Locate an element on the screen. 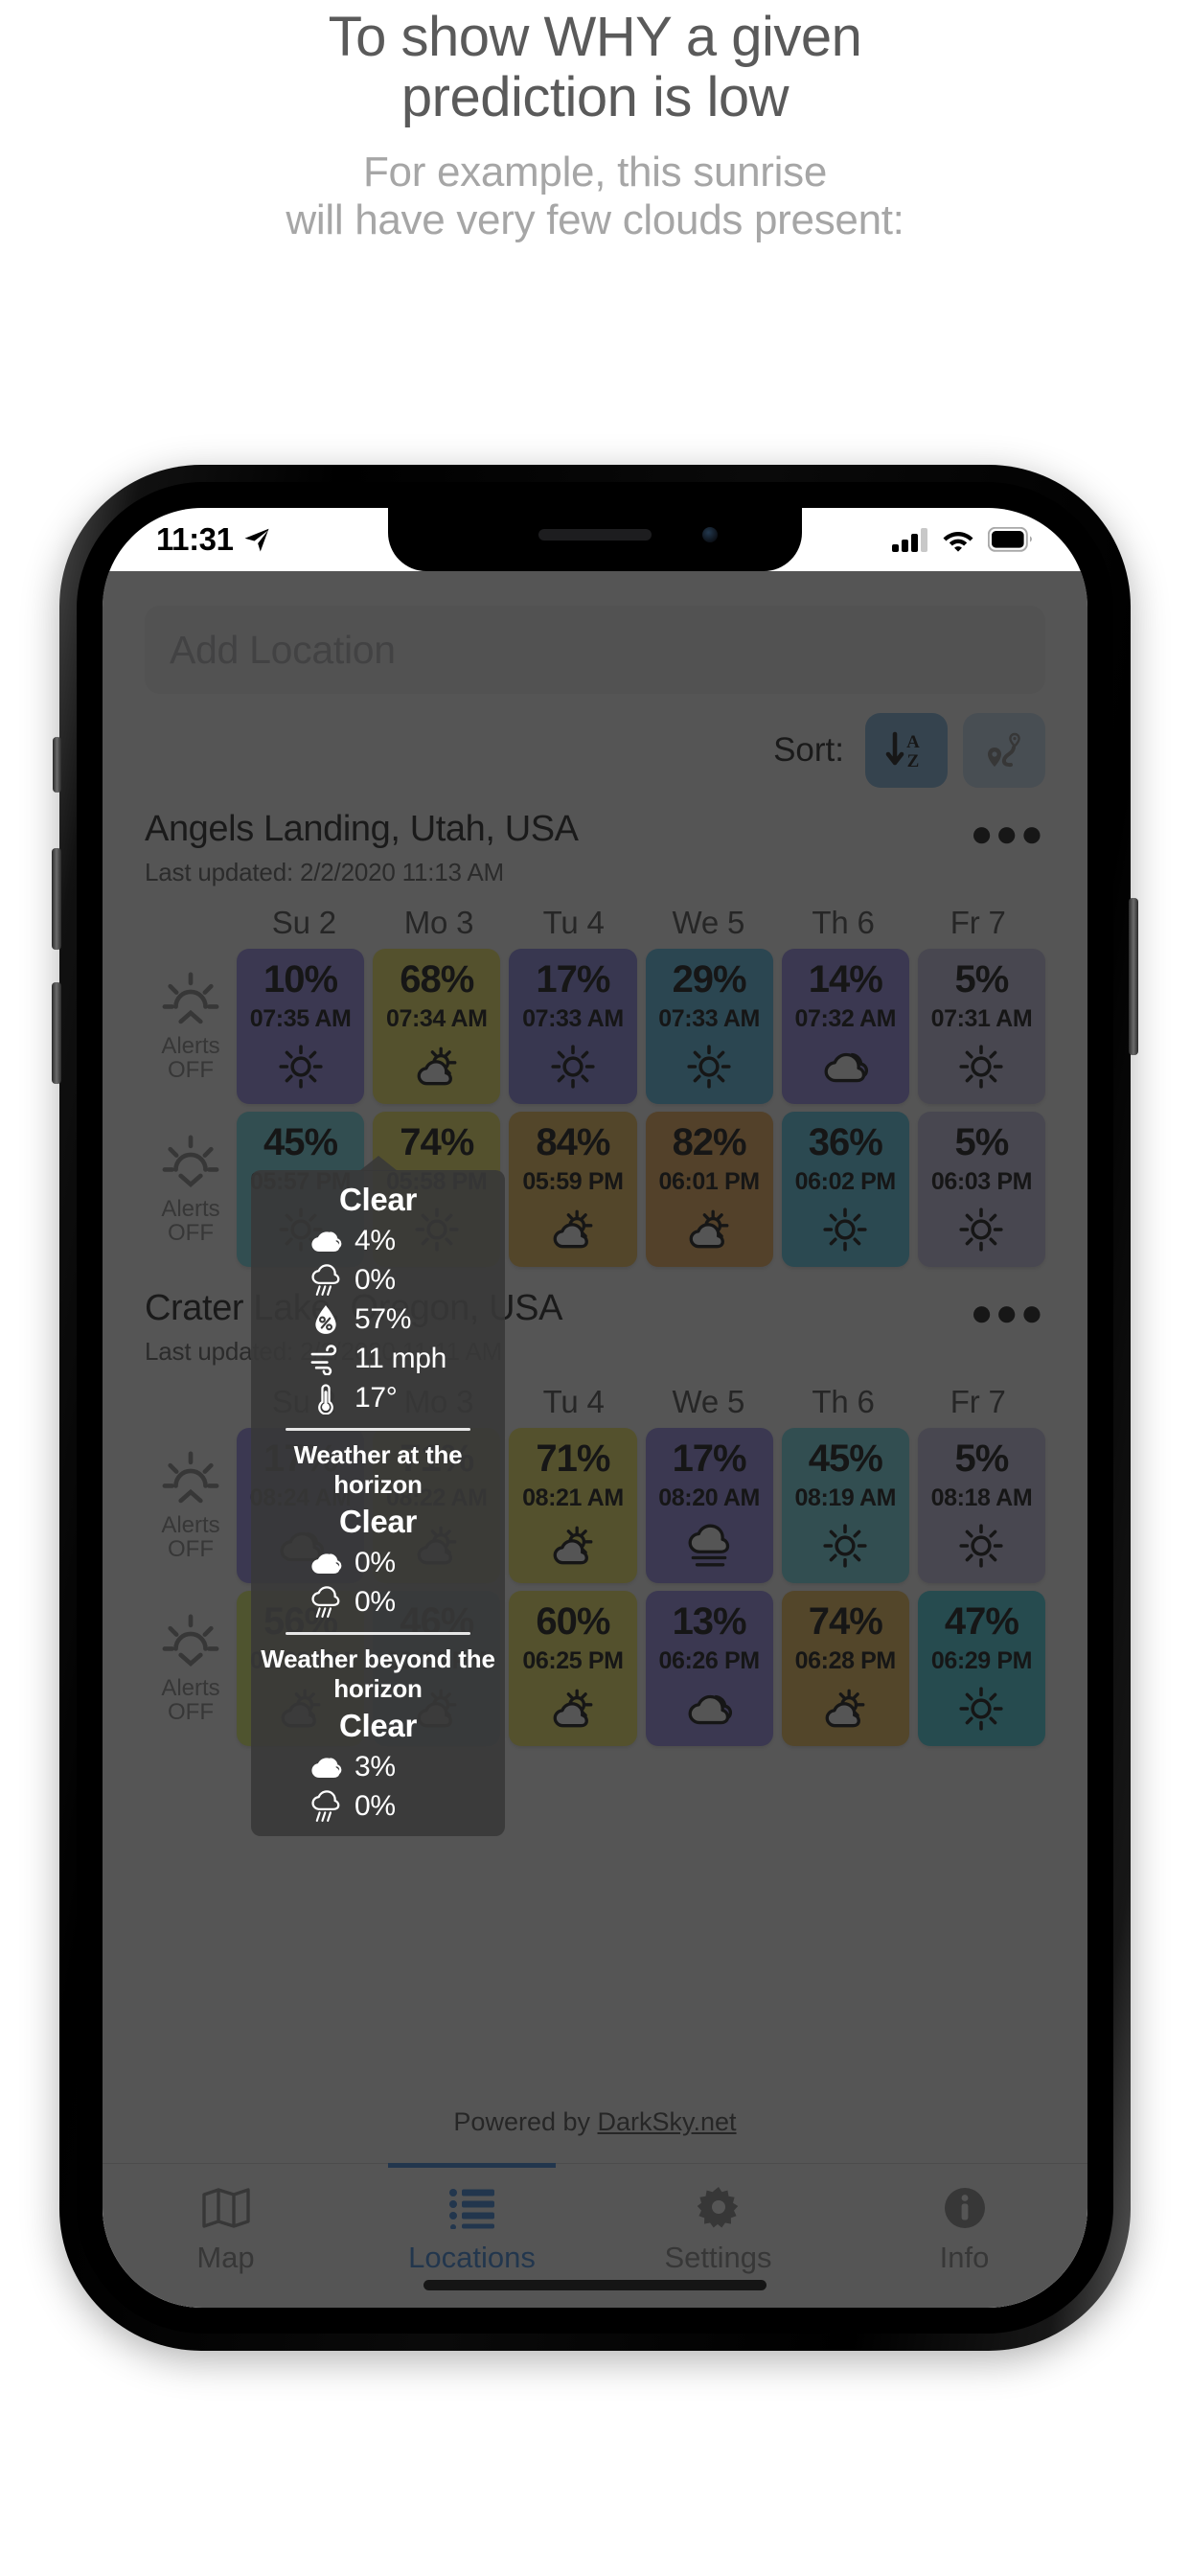 The width and height of the screenshot is (1190, 2576). promo-headline: To show WHY a given prediction is low is located at coordinates (595, 63).